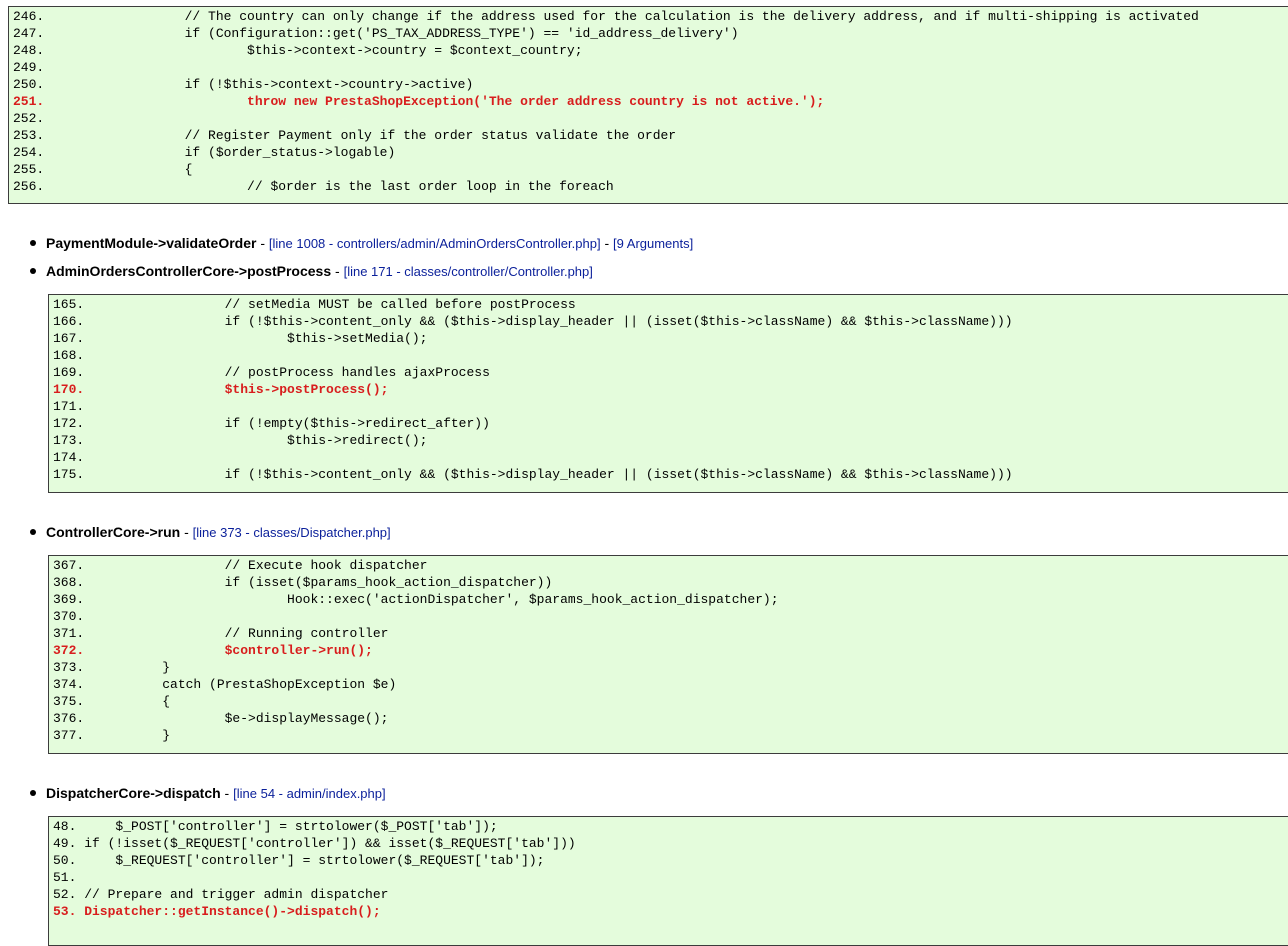 This screenshot has width=1288, height=946. What do you see at coordinates (112, 667) in the screenshot?
I see `code-line: 373. }` at bounding box center [112, 667].